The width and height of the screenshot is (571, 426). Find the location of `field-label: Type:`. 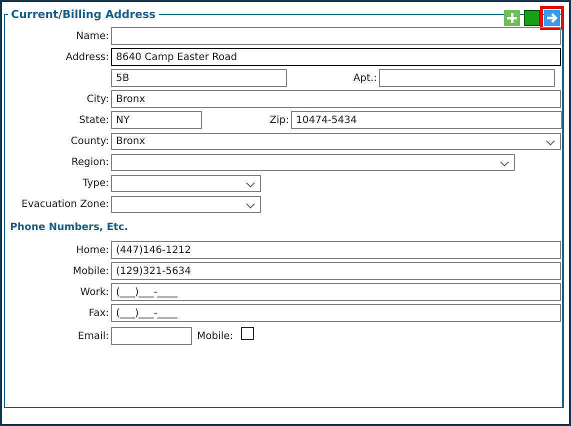

field-label: Type: is located at coordinates (96, 183).